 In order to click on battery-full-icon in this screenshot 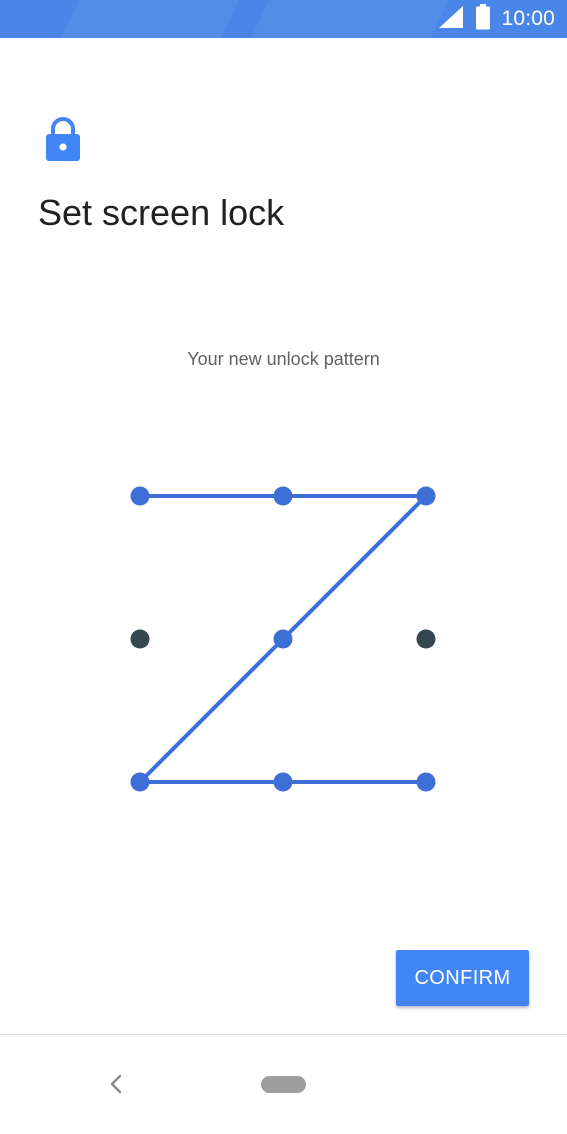, I will do `click(483, 19)`.